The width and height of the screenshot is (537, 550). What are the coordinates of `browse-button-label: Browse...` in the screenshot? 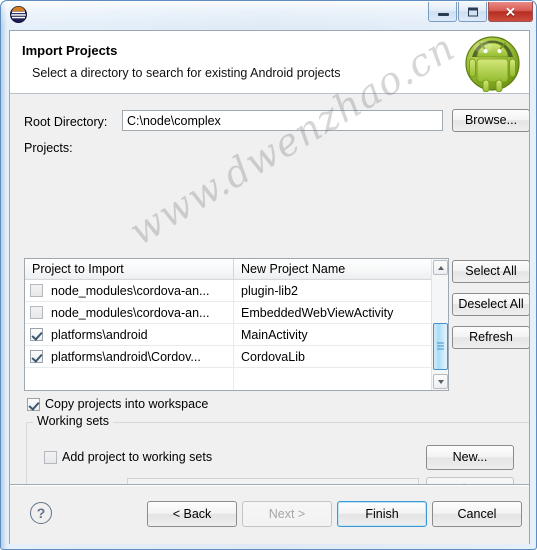 It's located at (491, 120).